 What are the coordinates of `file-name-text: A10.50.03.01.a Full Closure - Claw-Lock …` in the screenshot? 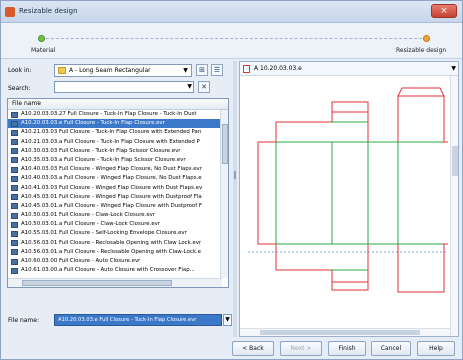 It's located at (91, 224).